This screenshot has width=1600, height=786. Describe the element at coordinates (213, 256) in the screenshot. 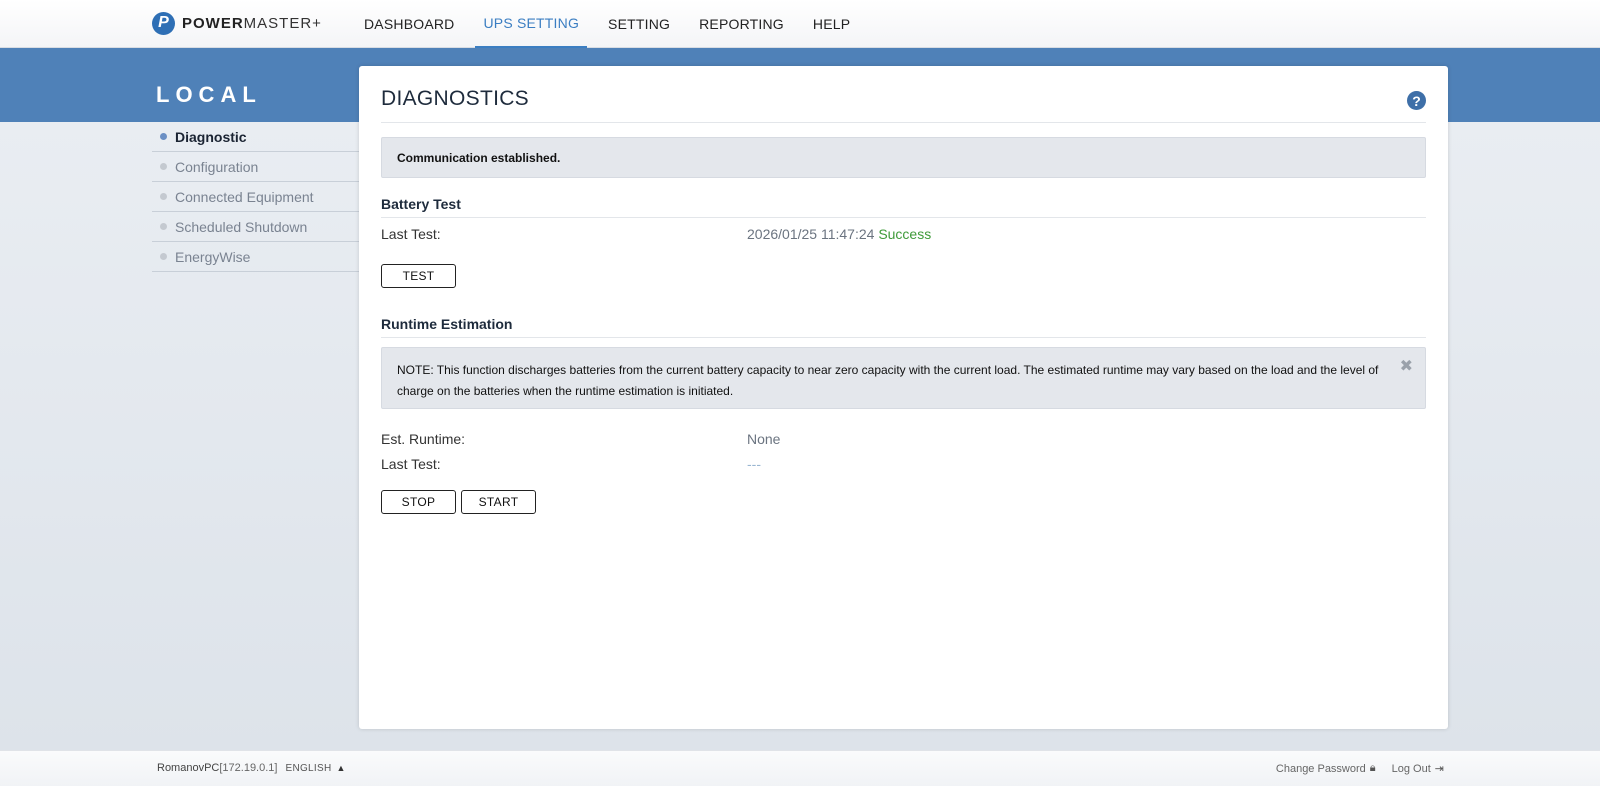

I see `sidebar-item-label: EnergyWise` at that location.